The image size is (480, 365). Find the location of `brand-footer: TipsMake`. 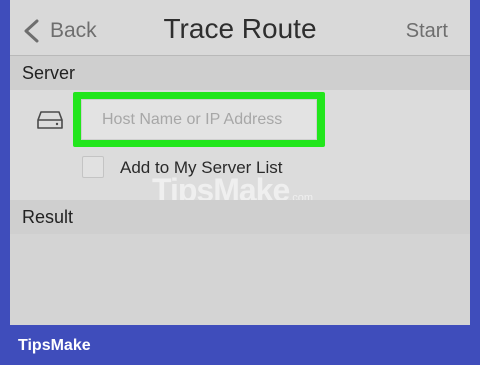

brand-footer: TipsMake is located at coordinates (240, 345).